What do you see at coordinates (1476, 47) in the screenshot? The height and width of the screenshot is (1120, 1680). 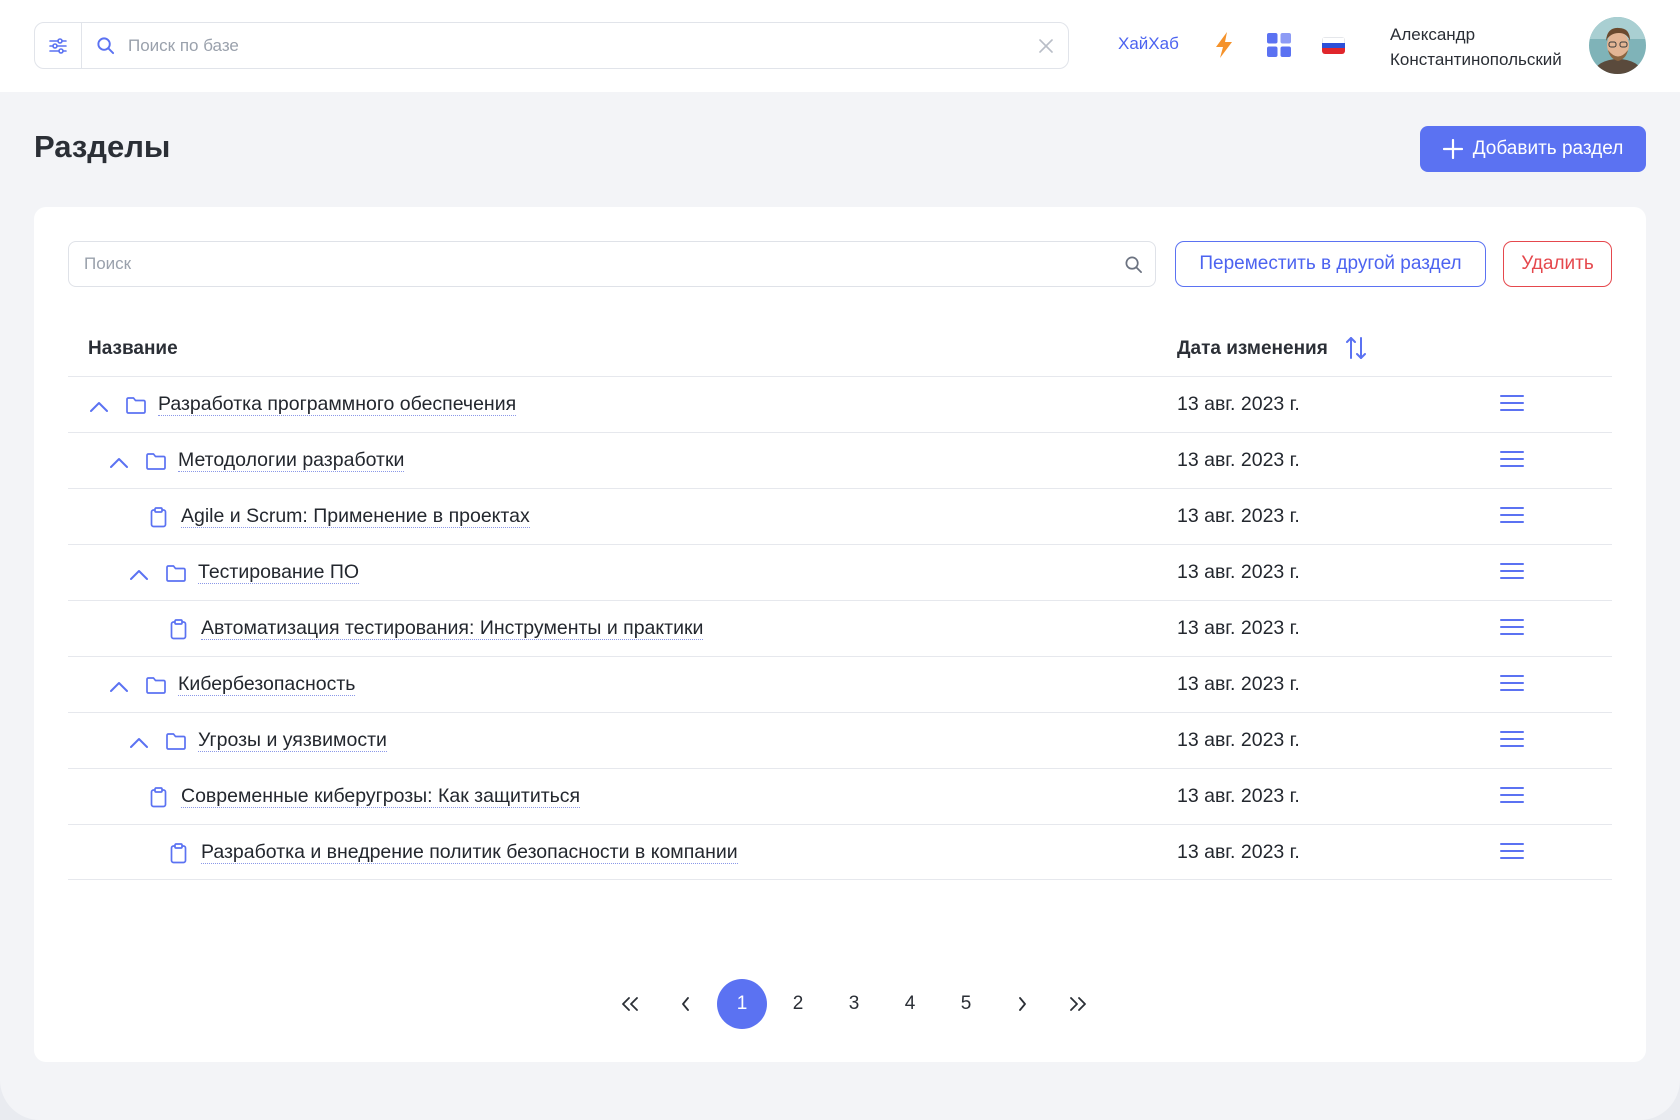 I see `user-name: Александр Константинопольский` at bounding box center [1476, 47].